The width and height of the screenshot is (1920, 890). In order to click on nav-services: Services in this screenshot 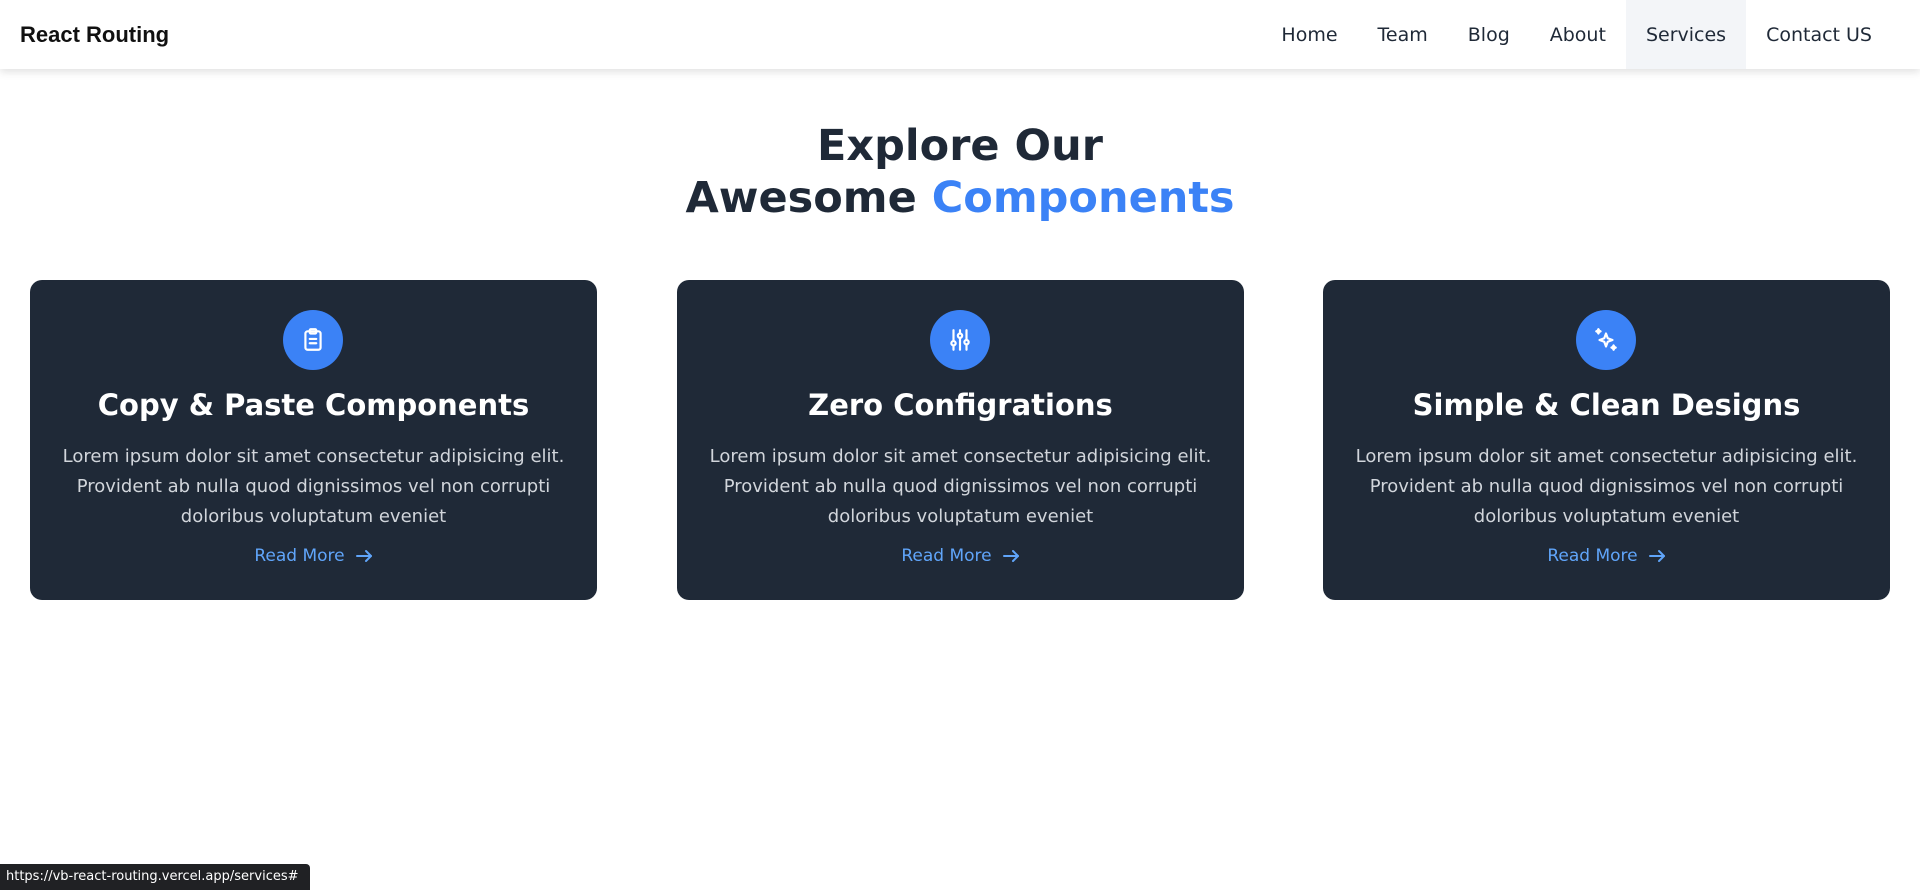, I will do `click(1686, 34)`.